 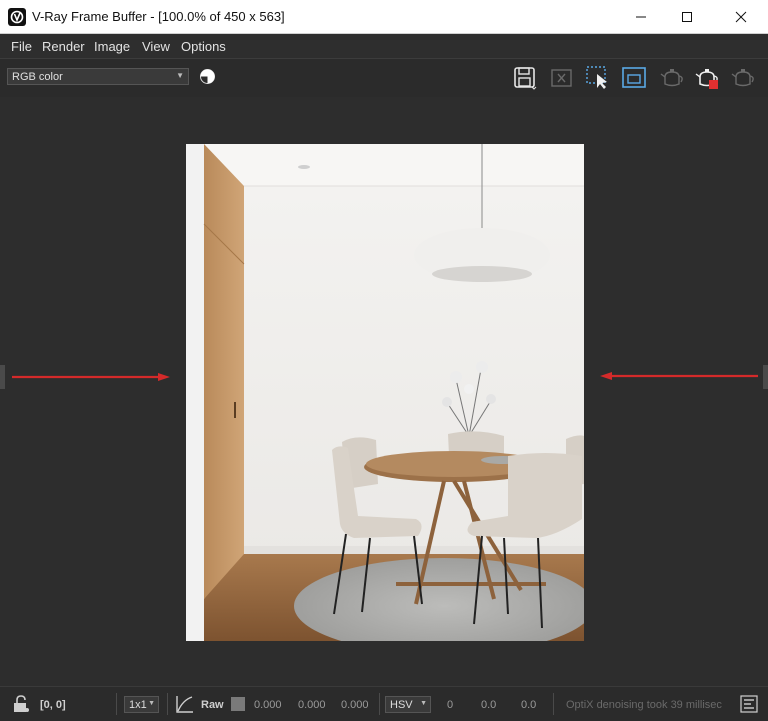 I want to click on maximize-button, so click(x=687, y=17).